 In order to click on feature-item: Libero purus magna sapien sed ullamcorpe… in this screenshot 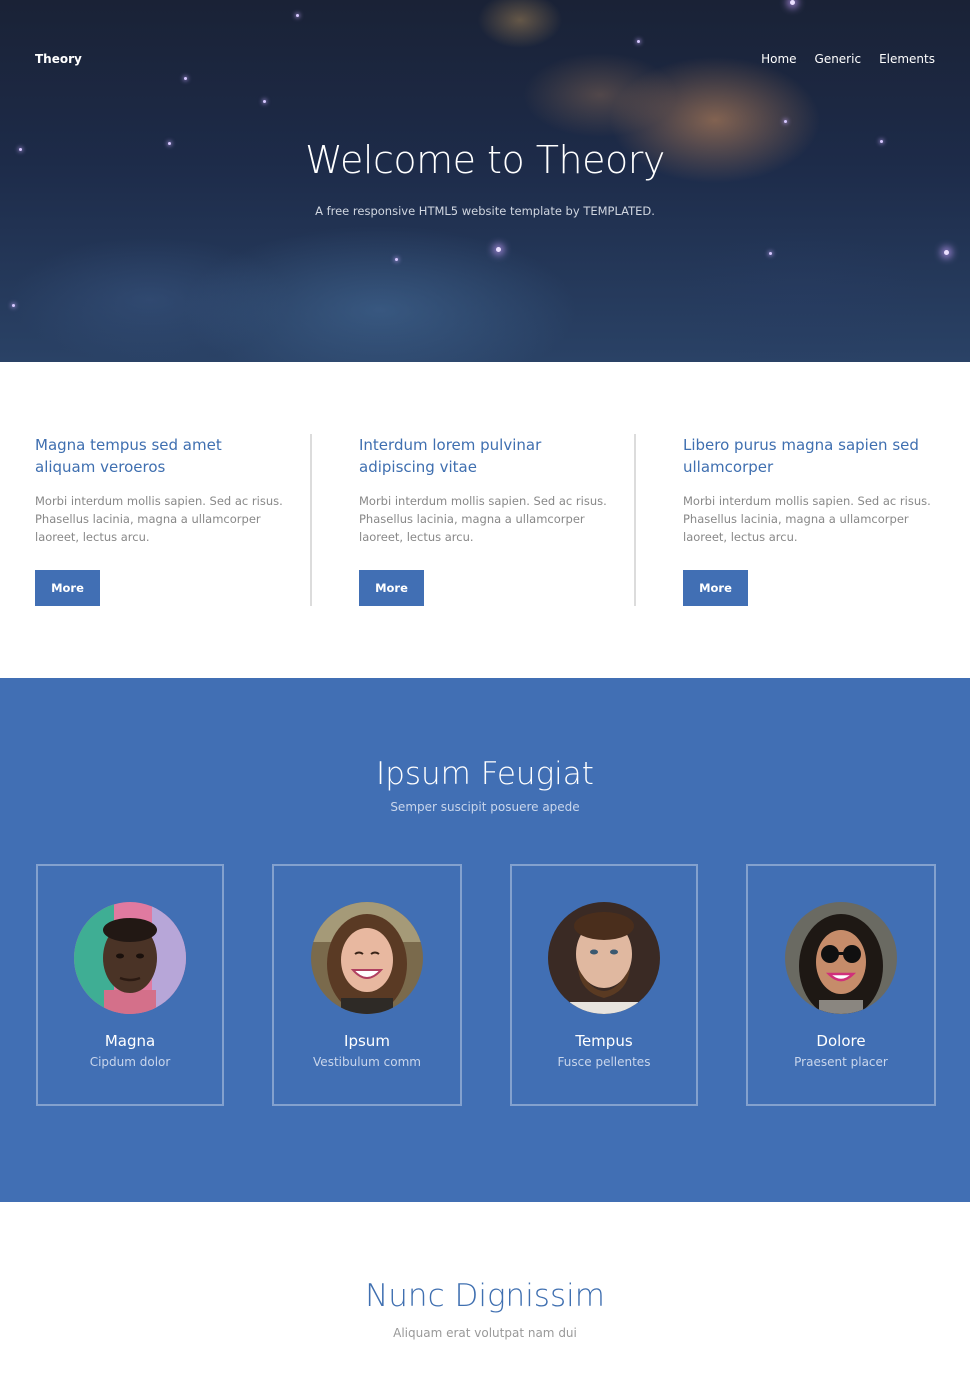, I will do `click(808, 520)`.